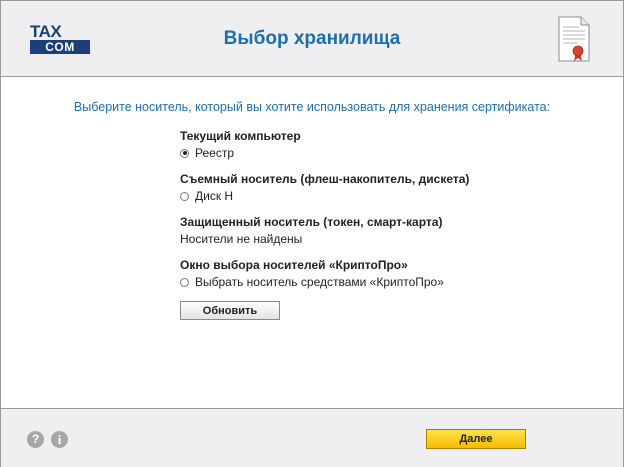 This screenshot has height=467, width=624. Describe the element at coordinates (240, 136) in the screenshot. I see `section-title: Текущий компьютер` at that location.